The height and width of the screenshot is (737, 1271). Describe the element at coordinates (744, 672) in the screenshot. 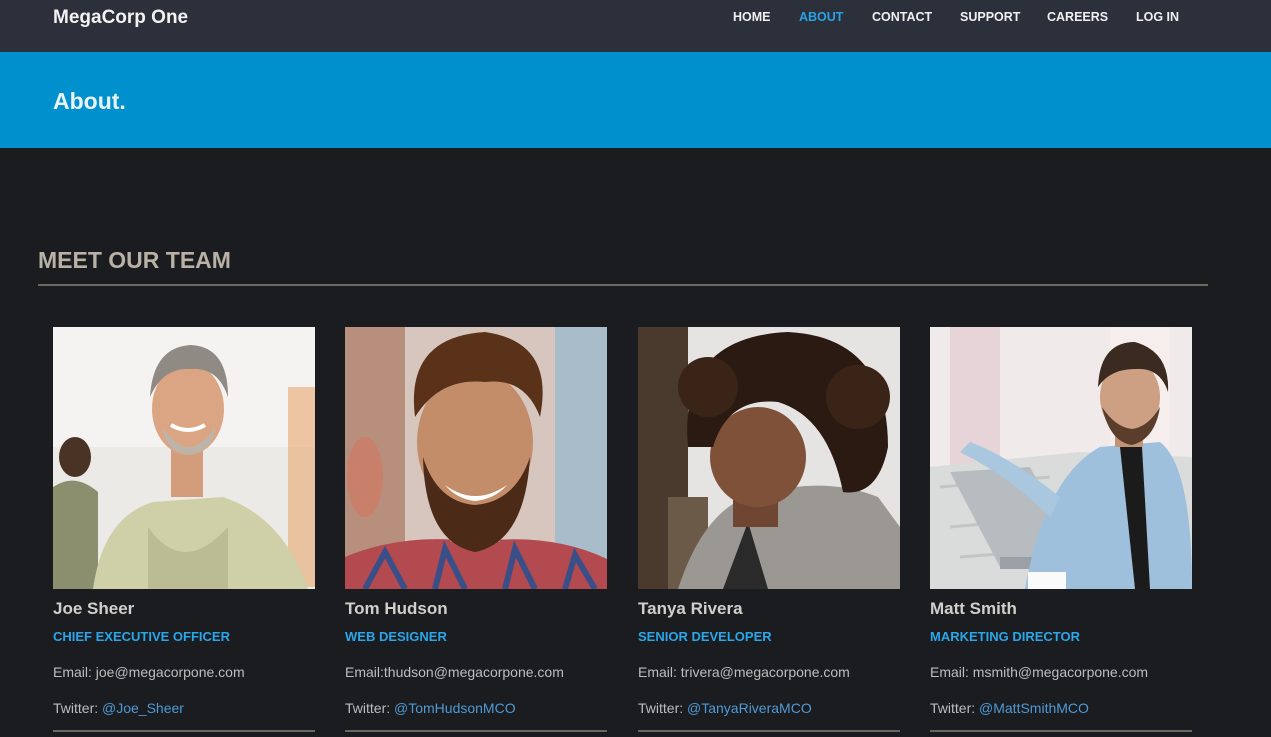

I see `team-member-email: Email: trivera@megacorpone.com` at that location.